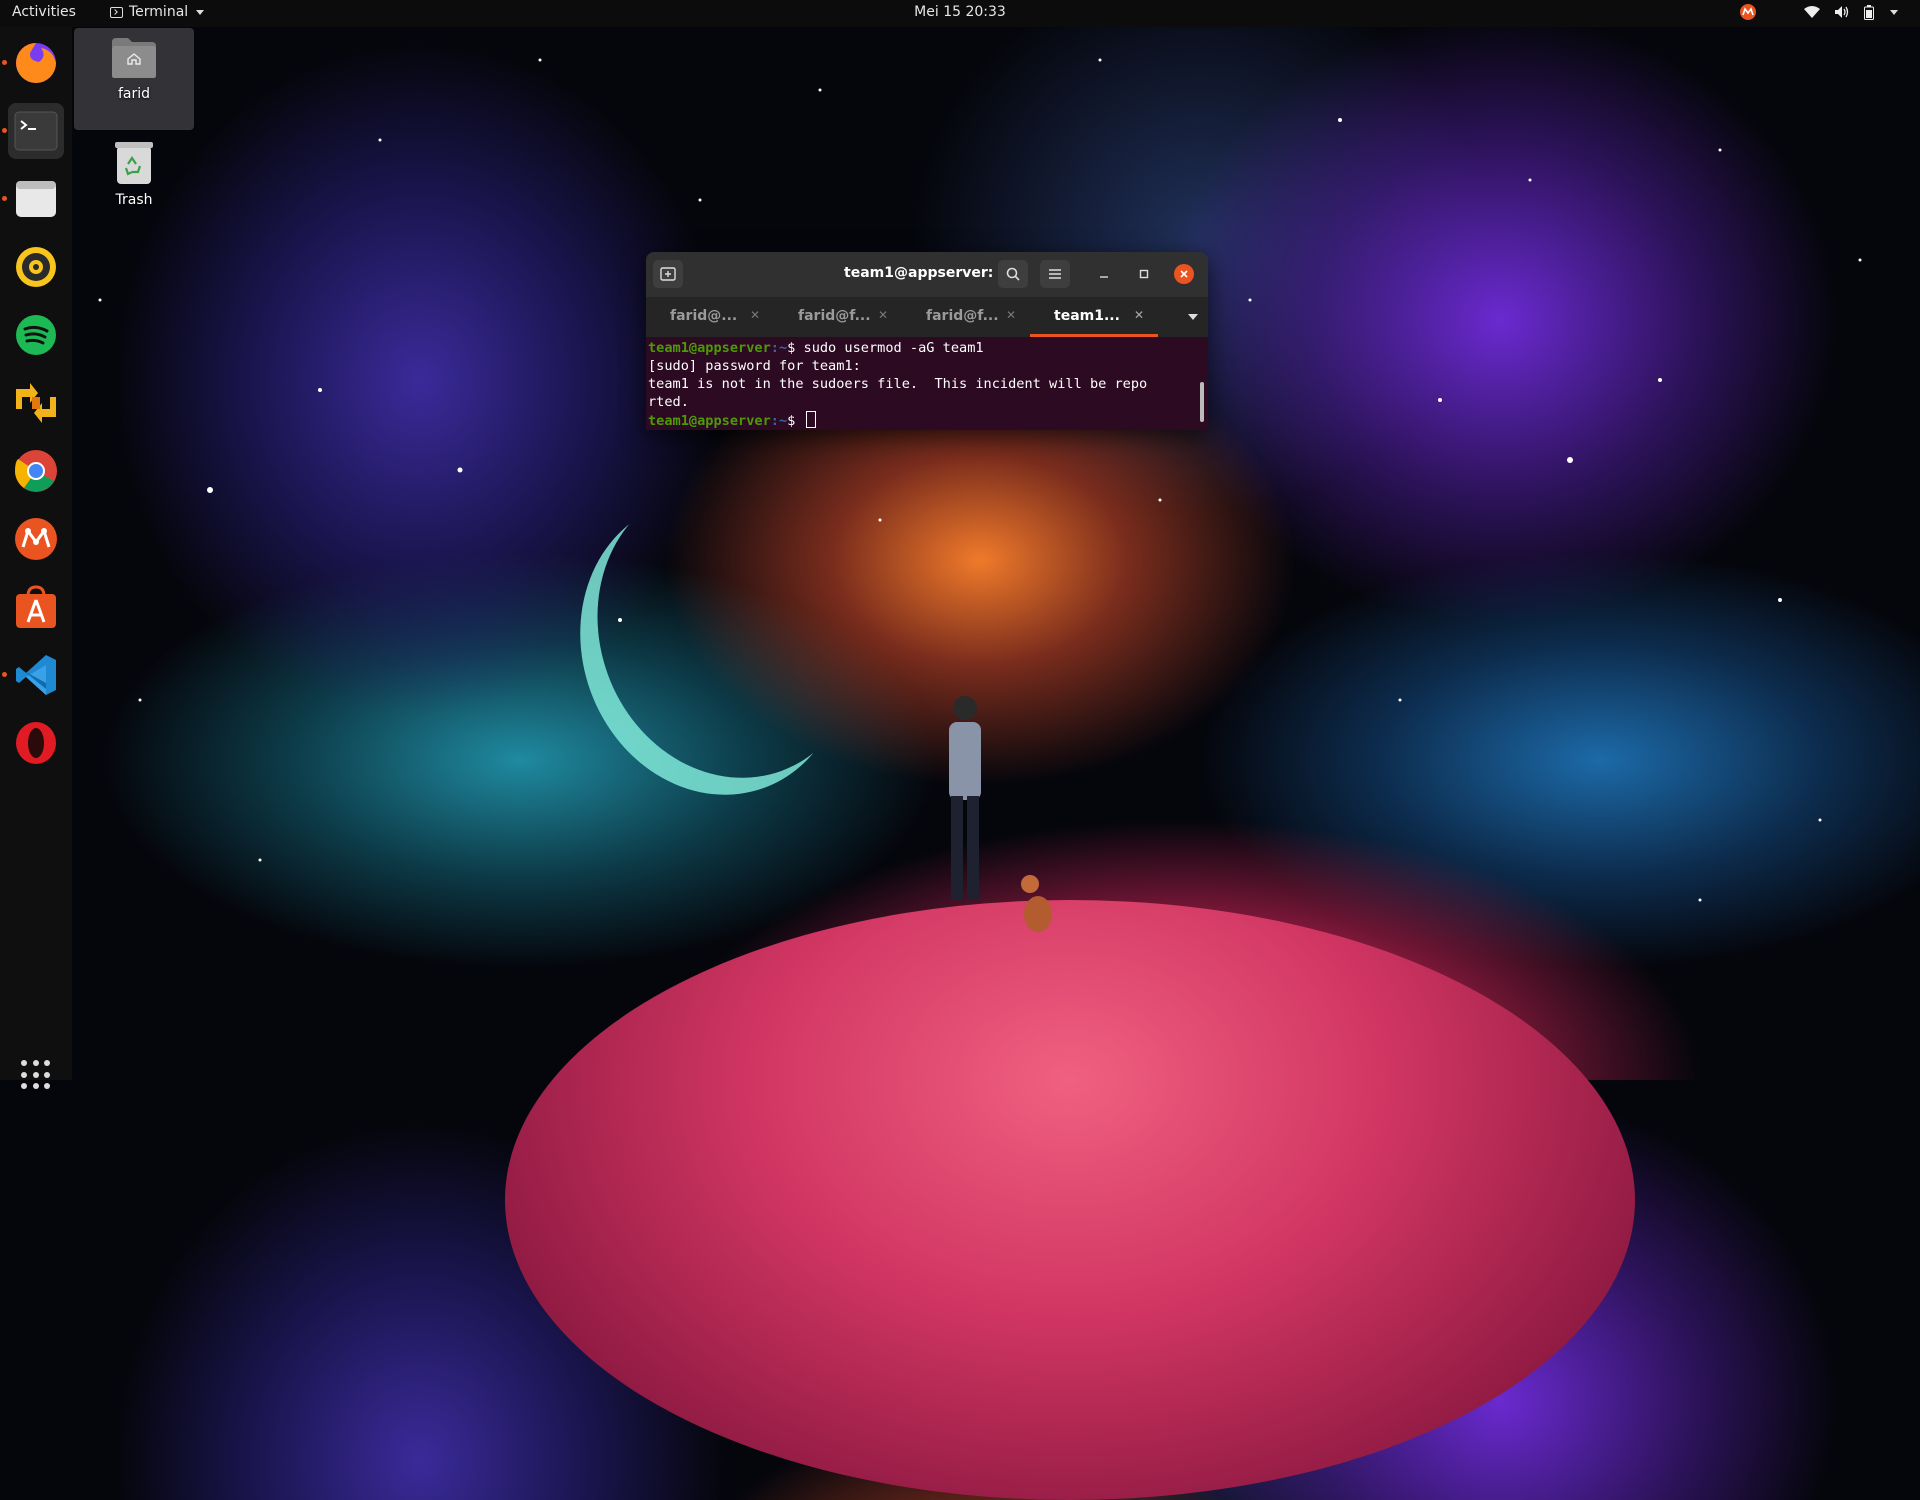 Image resolution: width=1920 pixels, height=1500 pixels. I want to click on dock-chrome, so click(36, 471).